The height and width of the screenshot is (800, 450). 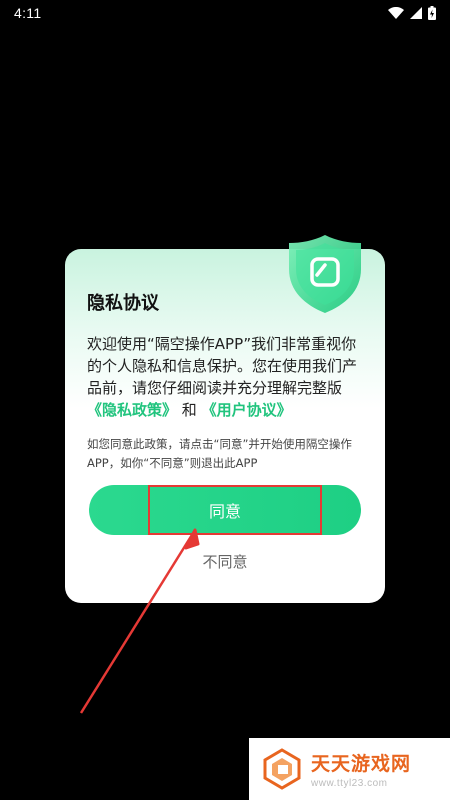 What do you see at coordinates (416, 13) in the screenshot?
I see `signal-icon` at bounding box center [416, 13].